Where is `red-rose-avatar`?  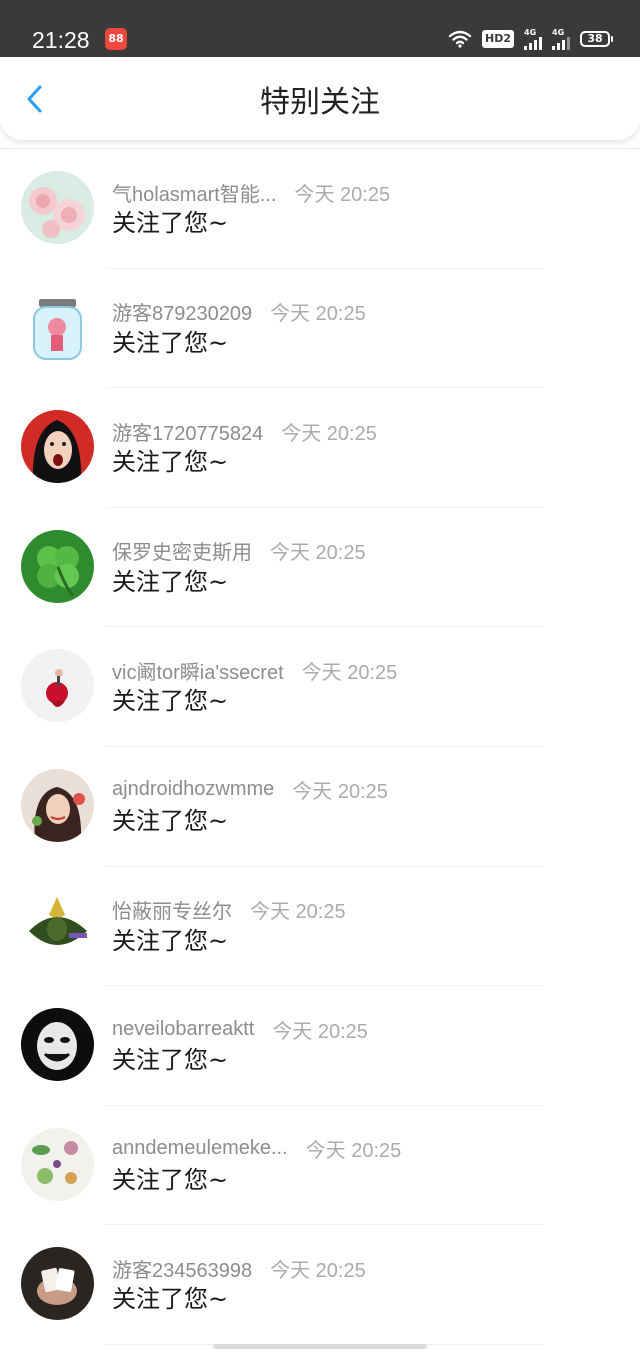
red-rose-avatar is located at coordinates (57, 686).